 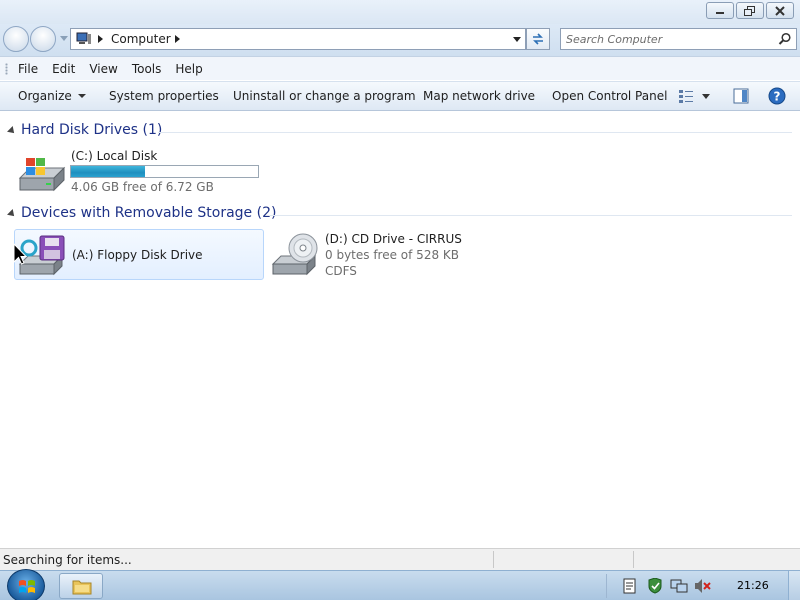 I want to click on system-properties-button: System properties, so click(x=164, y=96).